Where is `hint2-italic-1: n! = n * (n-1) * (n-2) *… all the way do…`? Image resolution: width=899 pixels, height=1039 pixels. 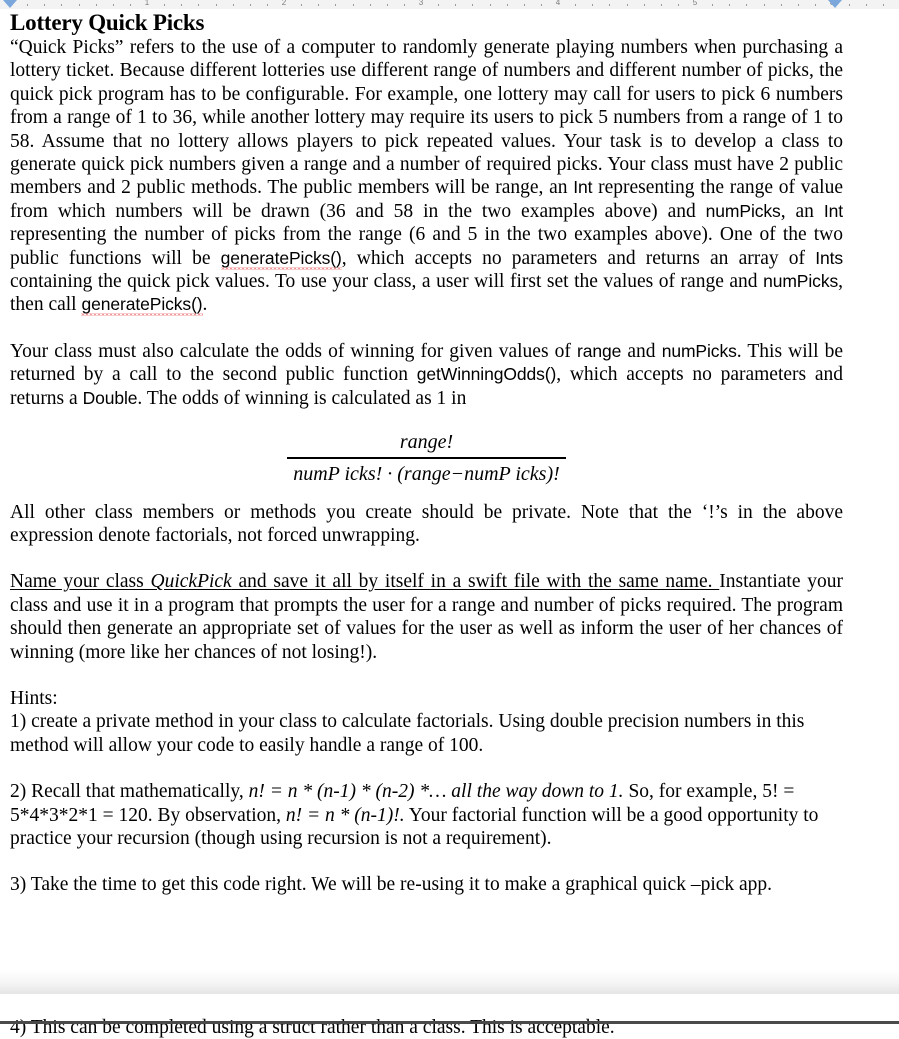 hint2-italic-1: n! = n * (n-1) * (n-2) *… all the way do… is located at coordinates (436, 792).